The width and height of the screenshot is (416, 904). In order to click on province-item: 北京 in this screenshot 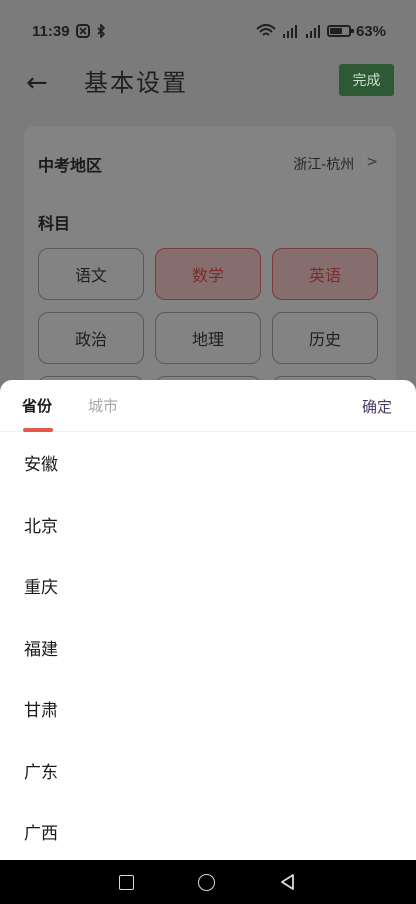, I will do `click(208, 525)`.